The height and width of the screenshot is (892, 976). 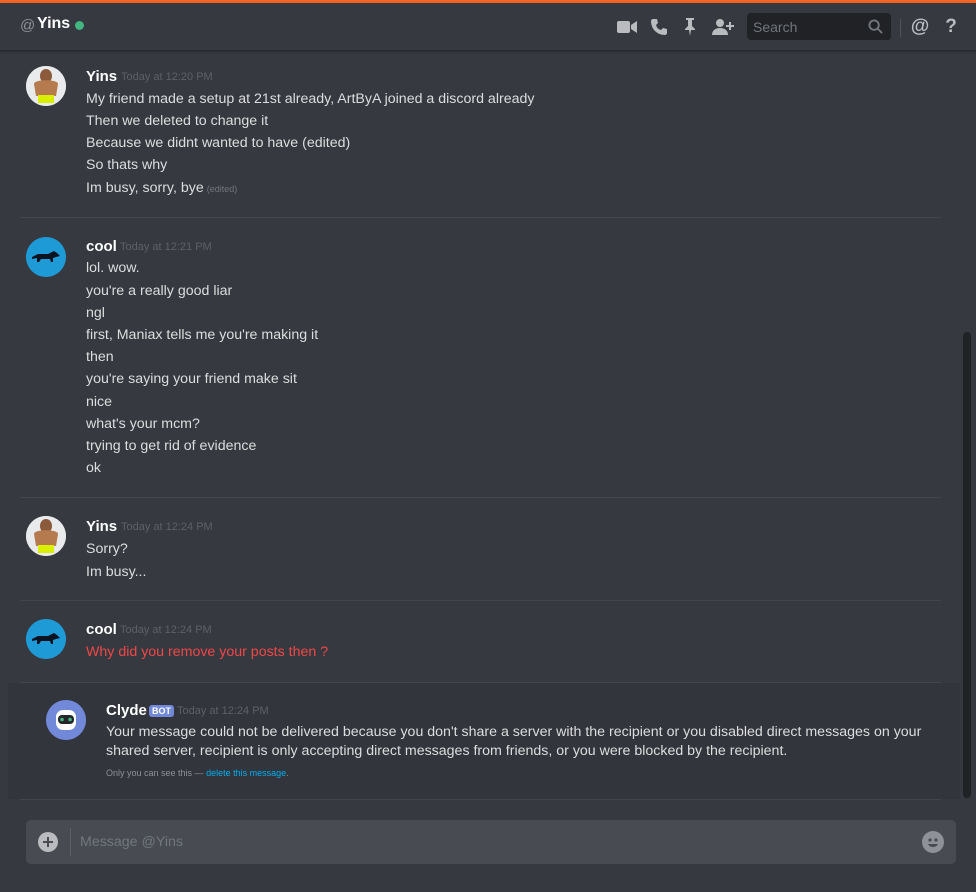 What do you see at coordinates (222, 189) in the screenshot?
I see `edited-label: (edited)` at bounding box center [222, 189].